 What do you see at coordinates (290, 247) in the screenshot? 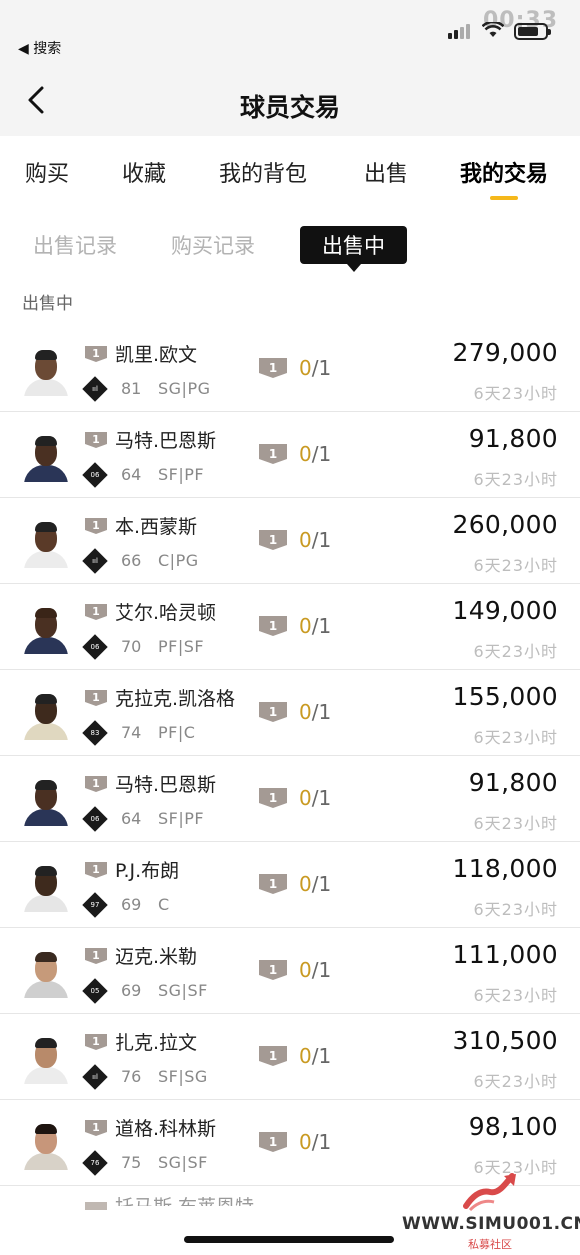
I see `sub-tabs: 出售记录 购买记录 出售中` at bounding box center [290, 247].